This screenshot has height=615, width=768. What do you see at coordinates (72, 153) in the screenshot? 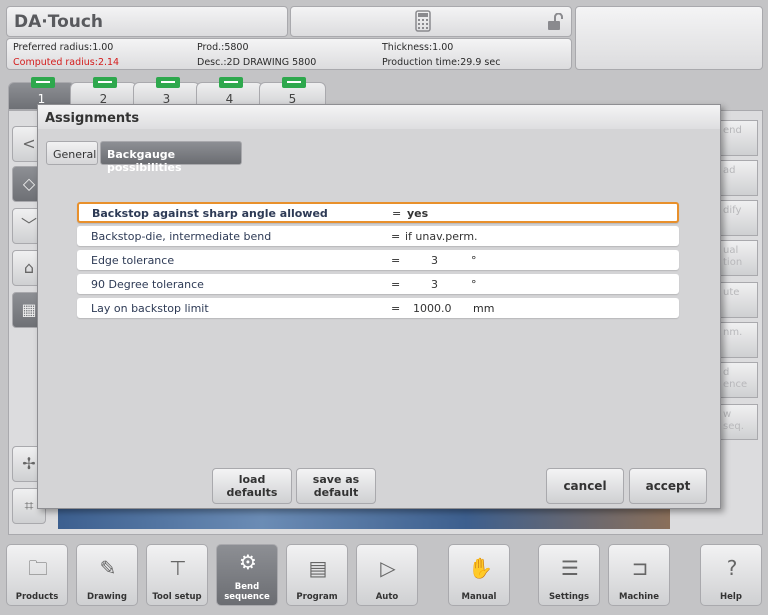
I see `tab-general: General` at bounding box center [72, 153].